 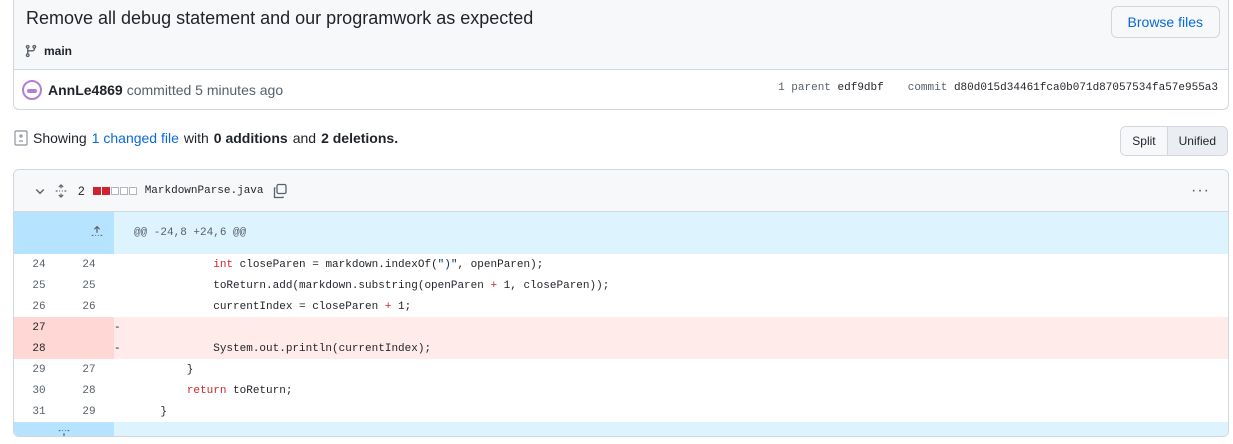 What do you see at coordinates (81, 190) in the screenshot?
I see `change-count: 2` at bounding box center [81, 190].